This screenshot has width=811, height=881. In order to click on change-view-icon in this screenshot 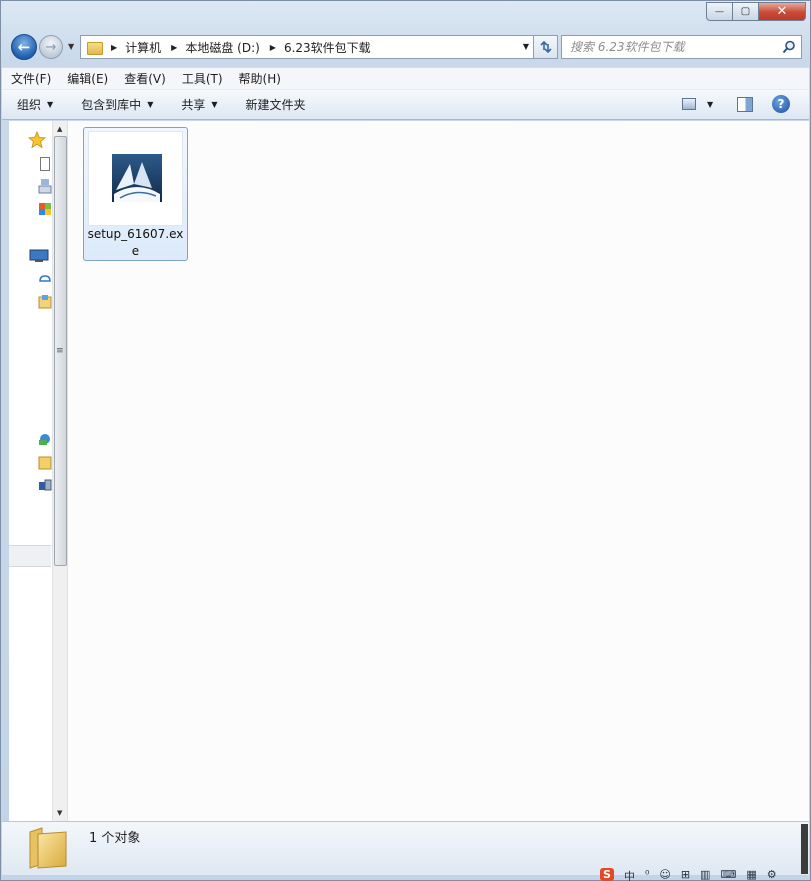, I will do `click(689, 104)`.